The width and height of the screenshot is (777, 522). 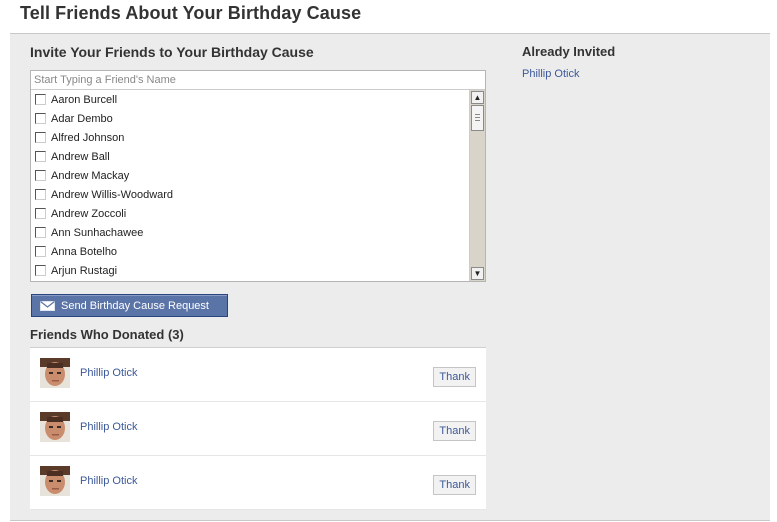 What do you see at coordinates (250, 213) in the screenshot?
I see `friend-list-item: Andrew Zoccoli` at bounding box center [250, 213].